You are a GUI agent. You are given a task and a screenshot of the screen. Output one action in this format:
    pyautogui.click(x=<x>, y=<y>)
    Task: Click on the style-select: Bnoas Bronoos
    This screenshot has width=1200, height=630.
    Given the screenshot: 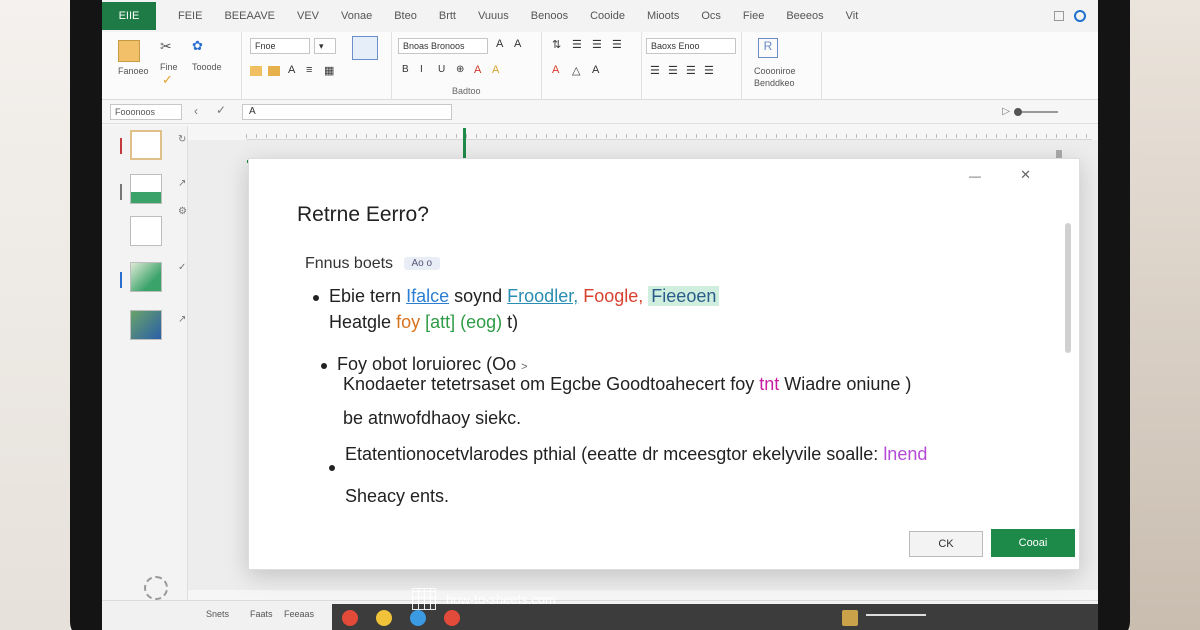 What is the action you would take?
    pyautogui.click(x=443, y=46)
    